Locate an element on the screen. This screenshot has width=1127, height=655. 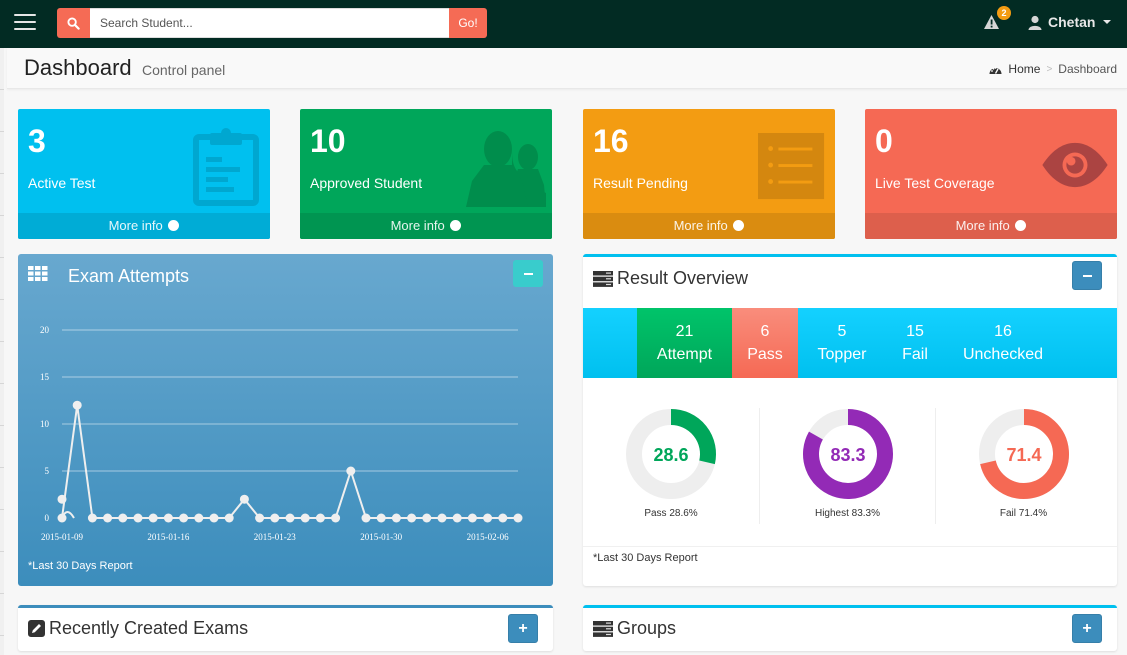
page-subtitle: Control panel is located at coordinates (184, 70).